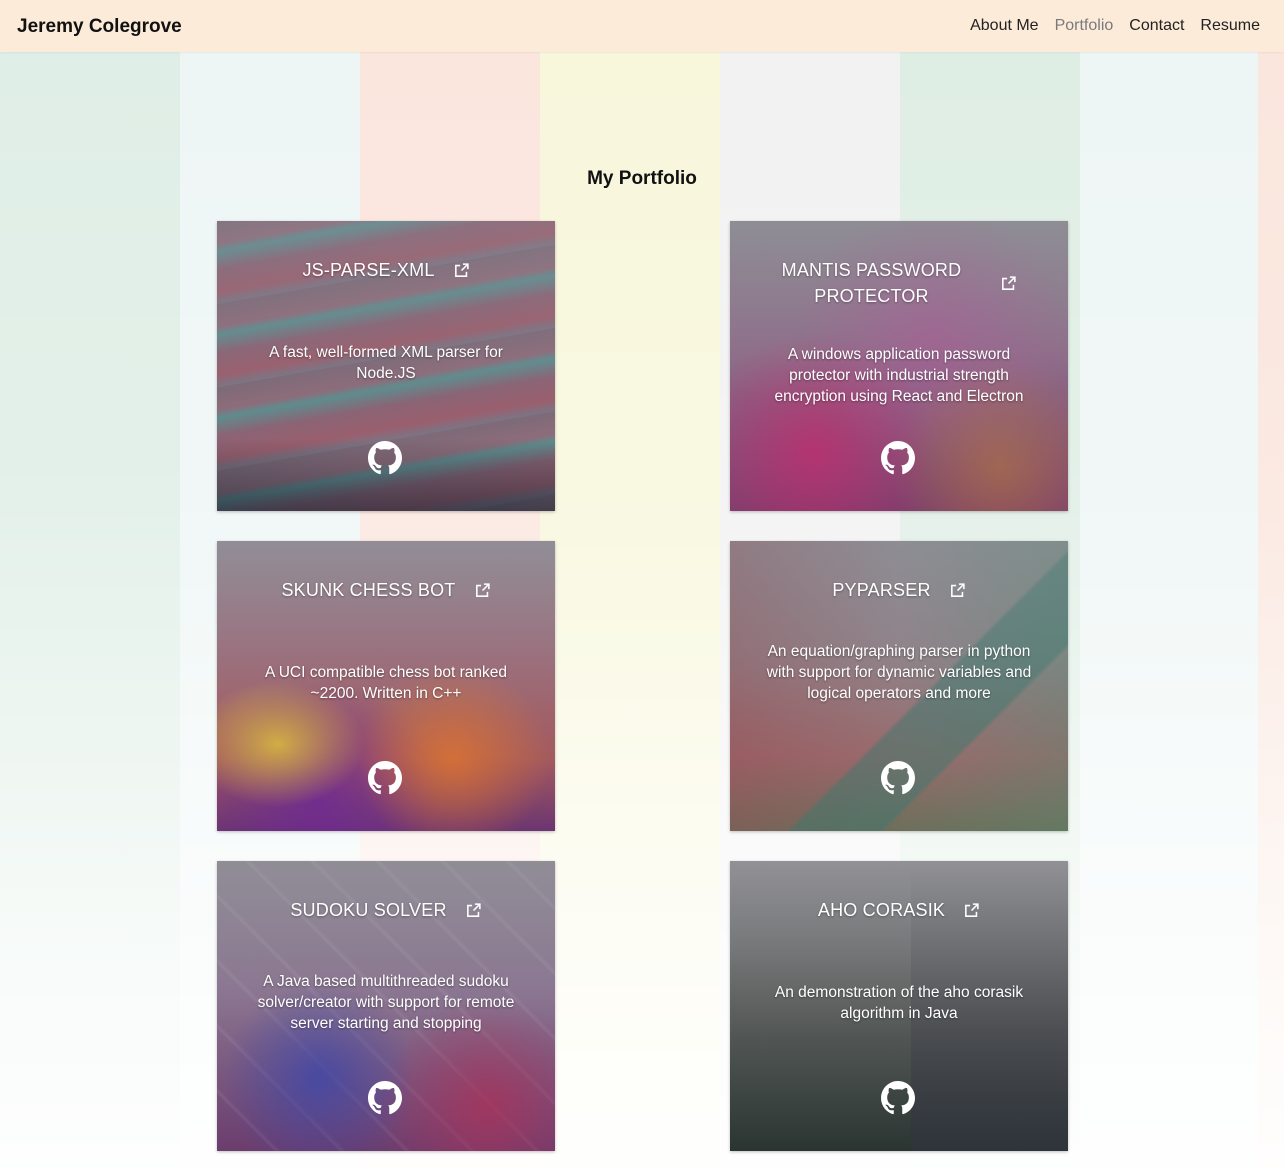 This screenshot has height=1168, width=1284. I want to click on card-header: PYPARSER, so click(898, 590).